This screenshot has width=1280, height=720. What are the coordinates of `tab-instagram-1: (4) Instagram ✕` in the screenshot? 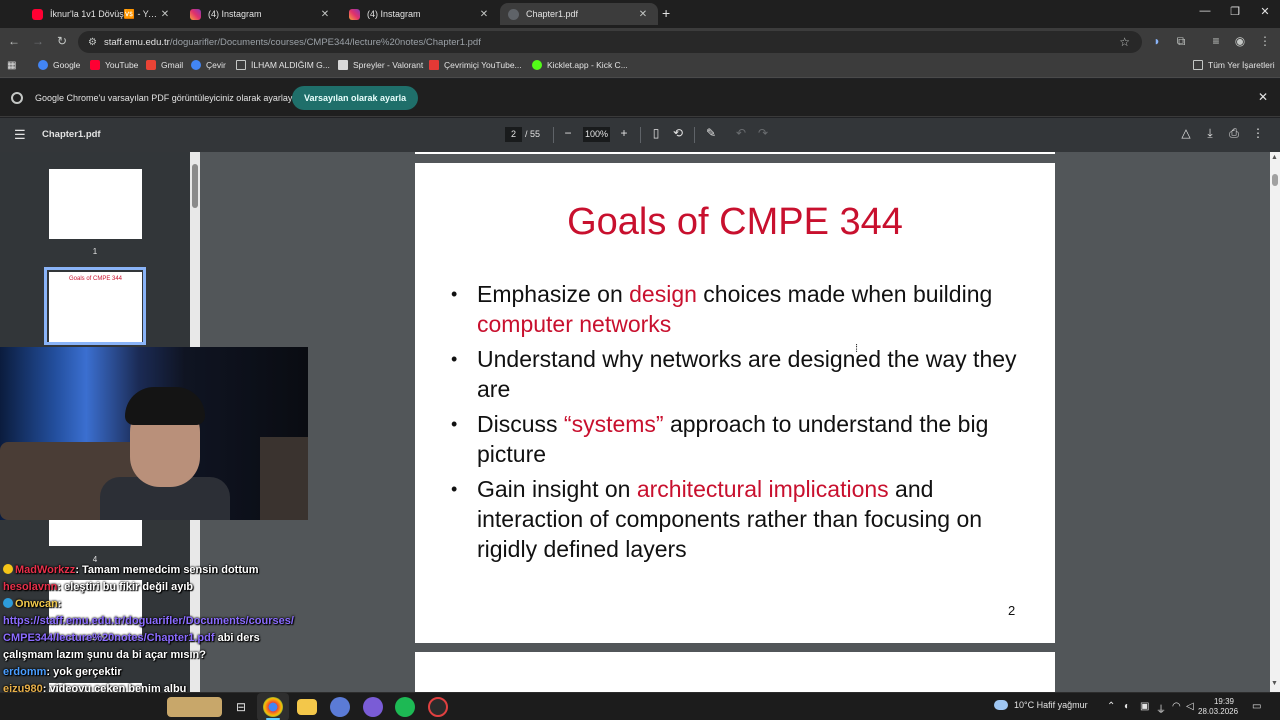 It's located at (261, 14).